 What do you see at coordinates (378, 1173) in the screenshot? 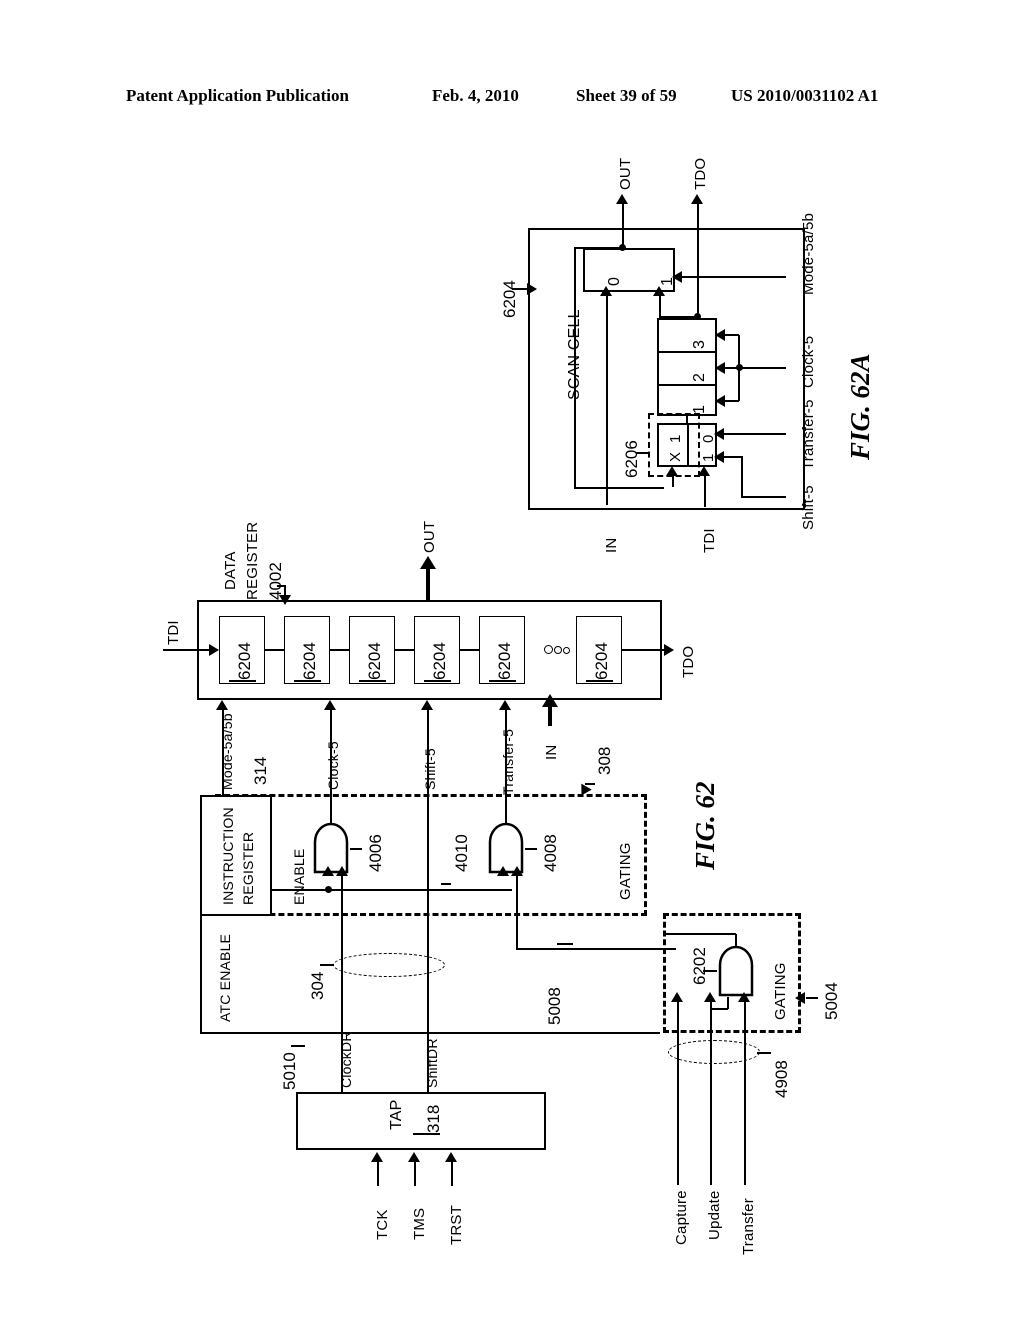
I see `tck-wire` at bounding box center [378, 1173].